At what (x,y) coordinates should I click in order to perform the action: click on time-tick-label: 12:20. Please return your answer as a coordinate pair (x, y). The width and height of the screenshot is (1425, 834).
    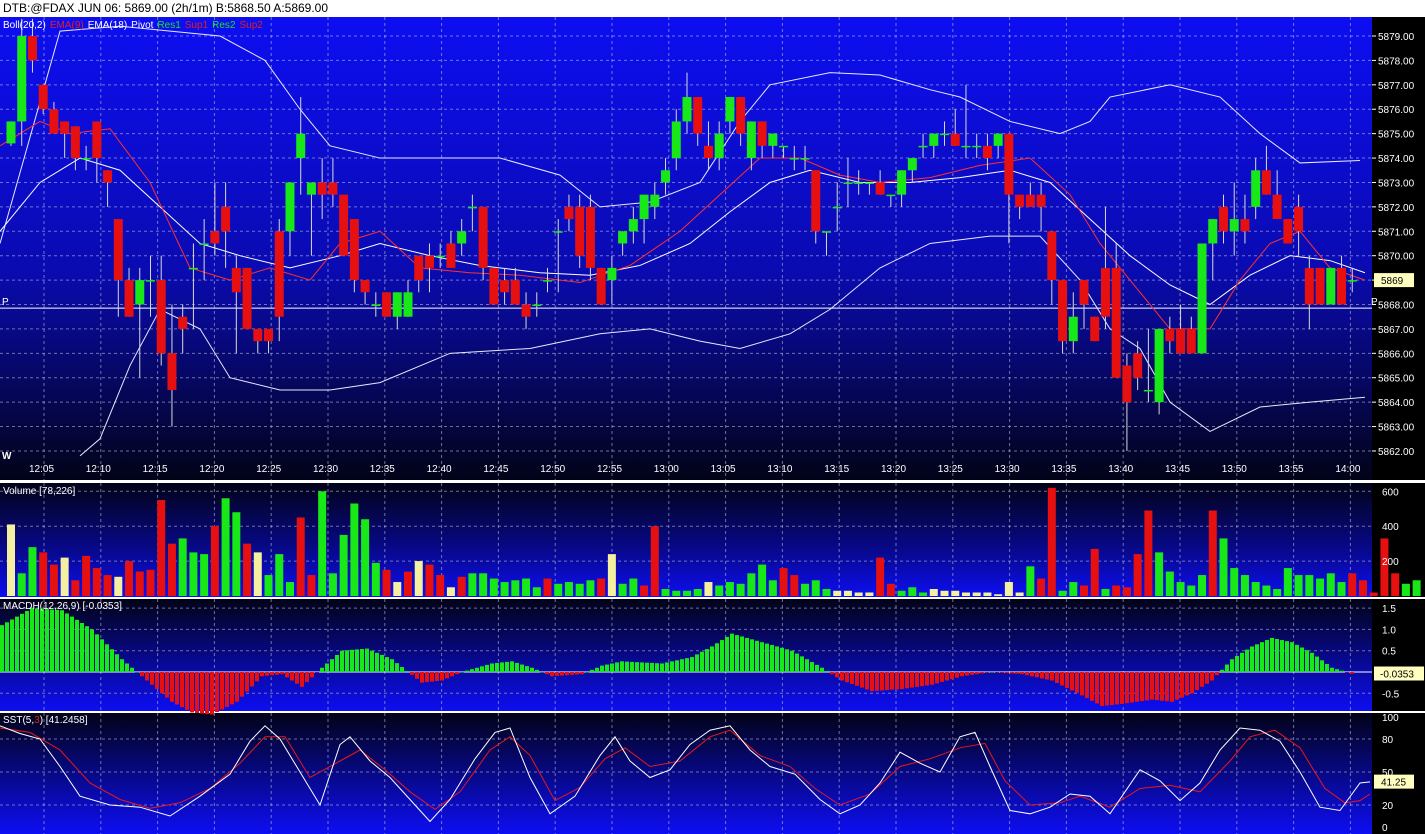
    Looking at the image, I should click on (211, 469).